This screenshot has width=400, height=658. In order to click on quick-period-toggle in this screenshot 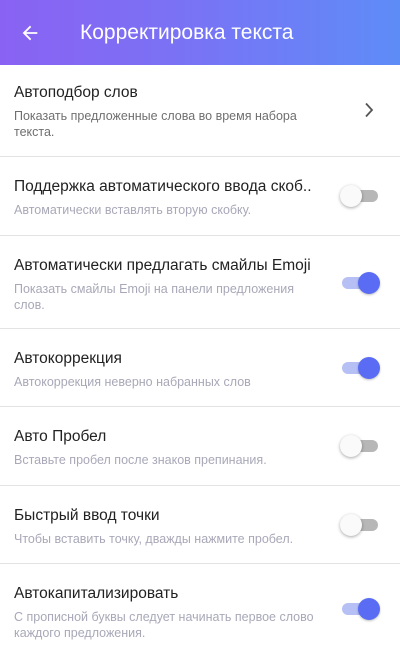, I will do `click(360, 525)`.